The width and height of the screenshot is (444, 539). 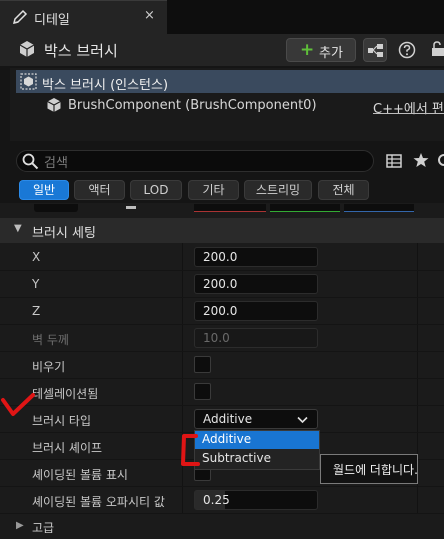 What do you see at coordinates (236, 458) in the screenshot?
I see `dropdown-option-subtractive-label: Subtractive` at bounding box center [236, 458].